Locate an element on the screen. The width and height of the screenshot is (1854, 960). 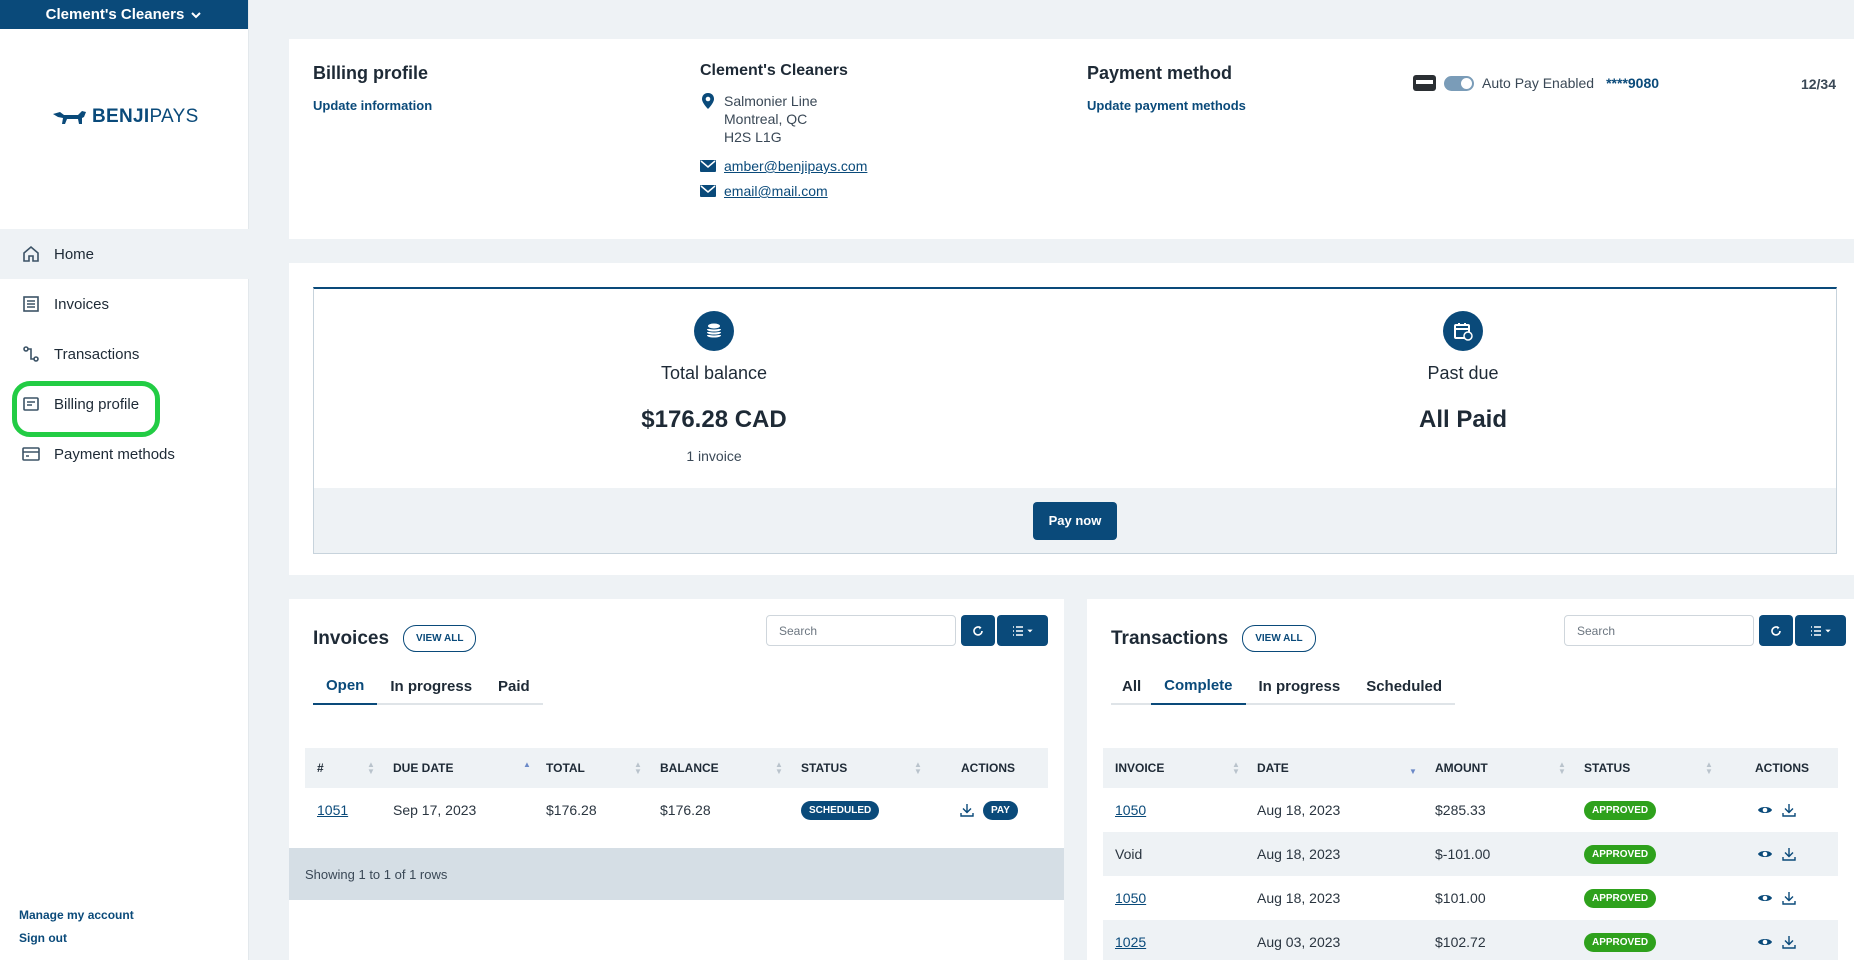
status-badge: SCHEDULED is located at coordinates (840, 810).